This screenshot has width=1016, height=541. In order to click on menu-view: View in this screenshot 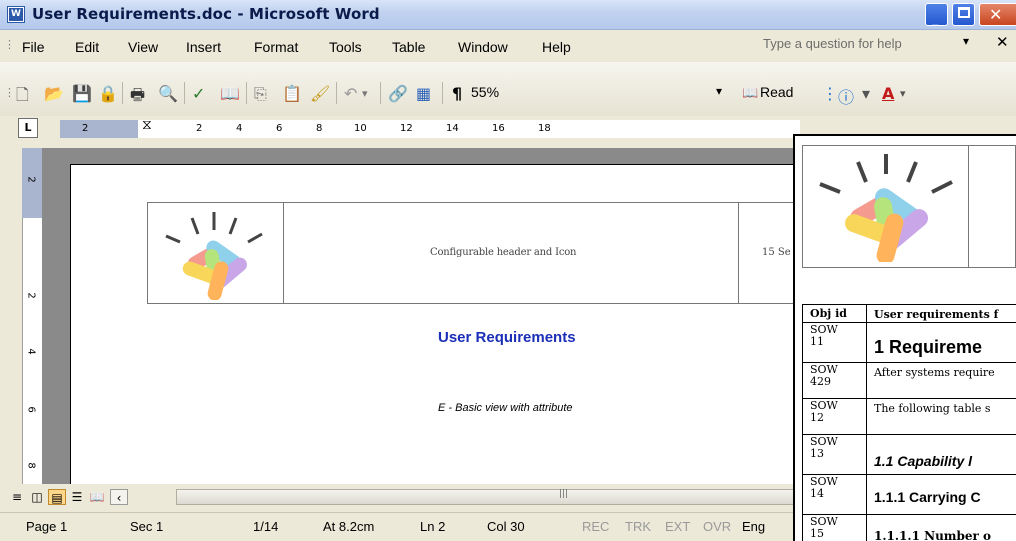, I will do `click(143, 47)`.